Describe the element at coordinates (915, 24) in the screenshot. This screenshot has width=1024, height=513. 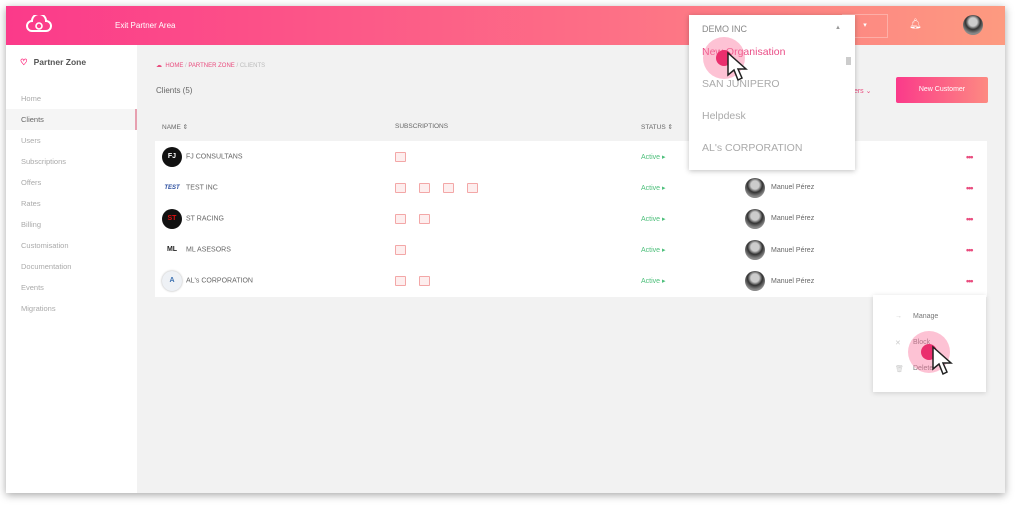
I see `bell-icon: 🔔︎` at that location.